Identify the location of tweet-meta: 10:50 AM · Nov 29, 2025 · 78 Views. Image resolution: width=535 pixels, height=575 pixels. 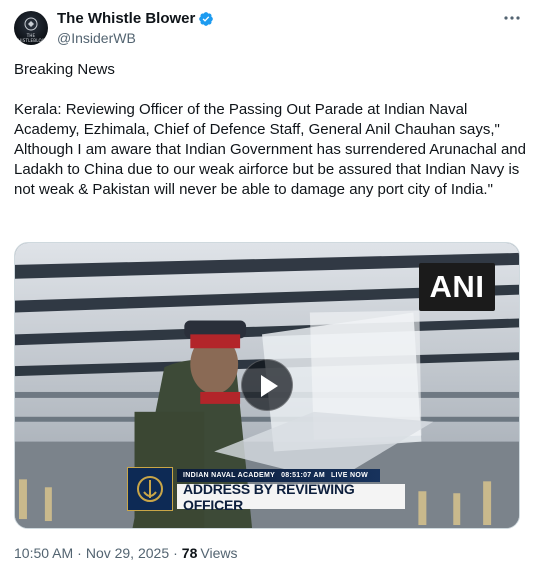
(125, 553).